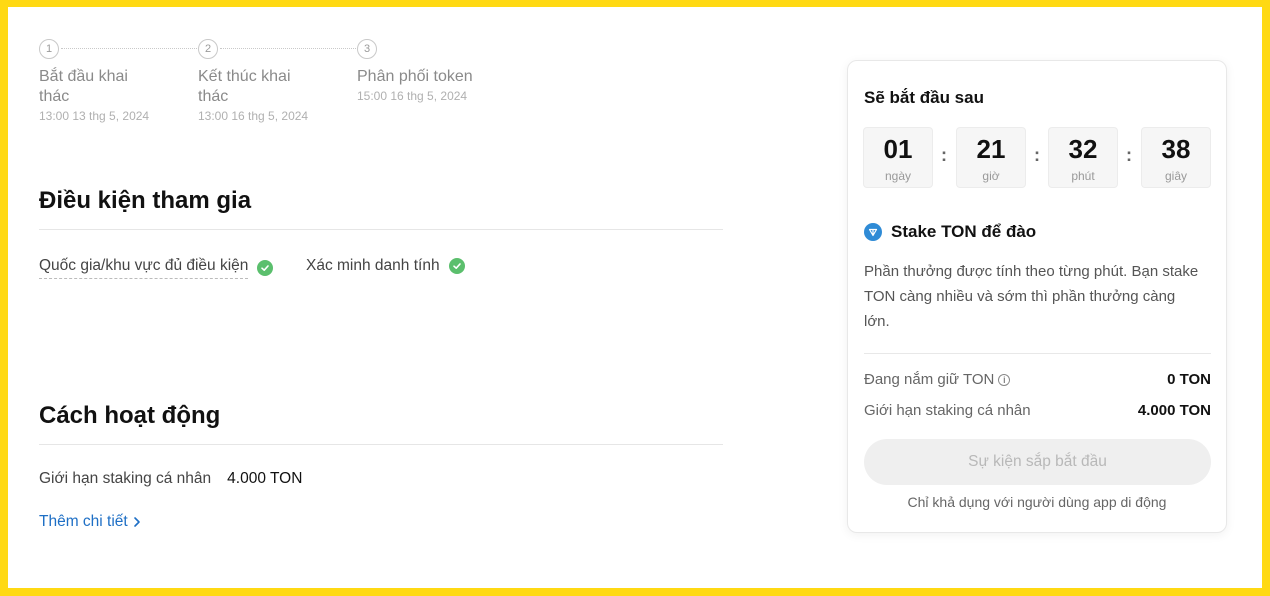 This screenshot has width=1270, height=596. I want to click on more-details-label: Thêm chi tiết, so click(83, 521).